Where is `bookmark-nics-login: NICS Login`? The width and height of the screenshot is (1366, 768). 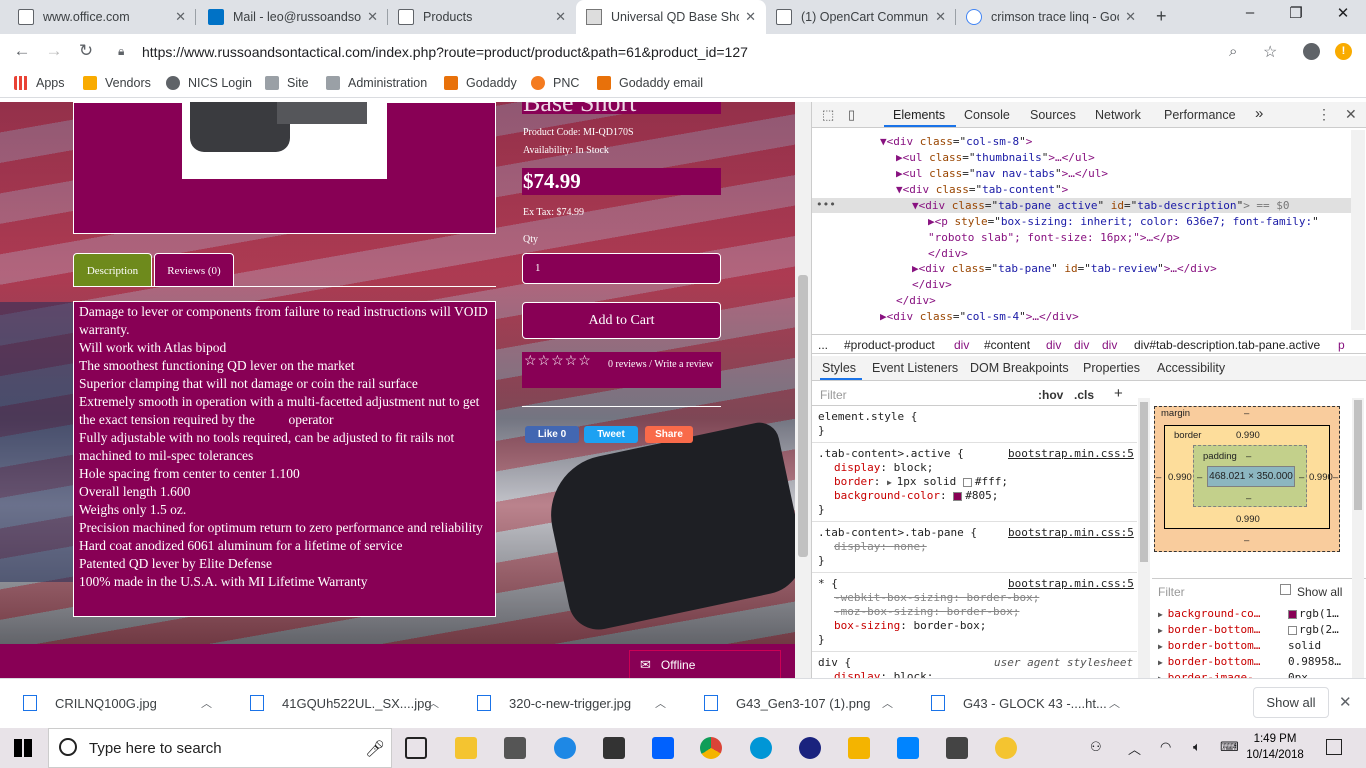
bookmark-nics-login: NICS Login is located at coordinates (209, 83).